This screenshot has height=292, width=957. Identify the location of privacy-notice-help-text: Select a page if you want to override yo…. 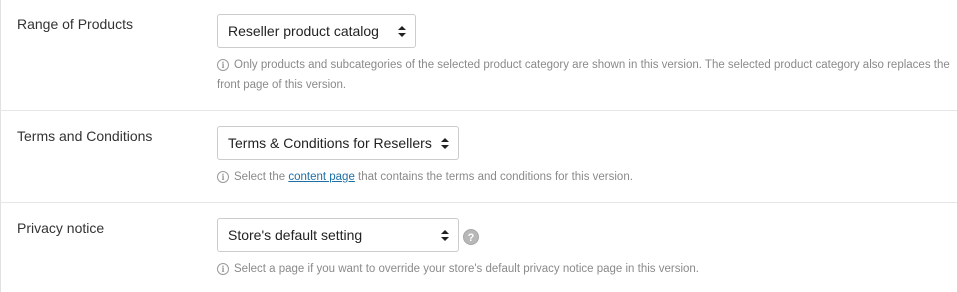
(467, 269).